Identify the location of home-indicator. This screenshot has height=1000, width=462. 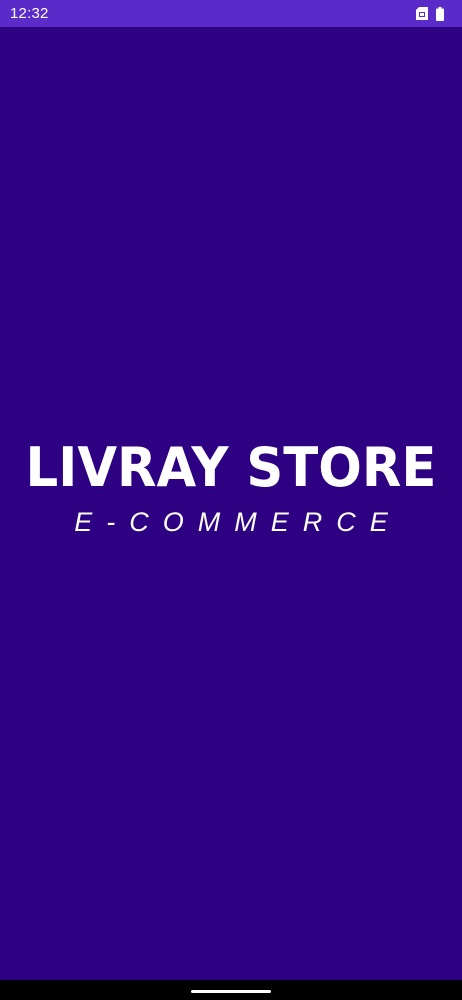
(231, 991).